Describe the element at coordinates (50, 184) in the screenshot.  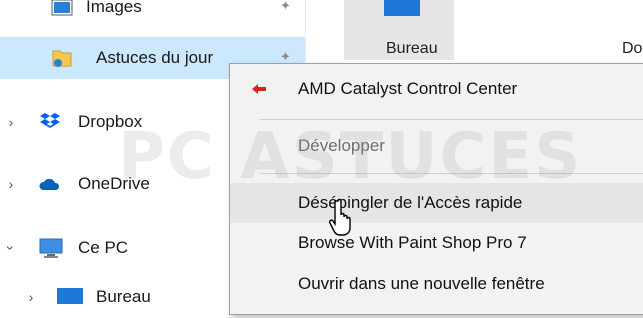
I see `onedrive-cloud-icon` at that location.